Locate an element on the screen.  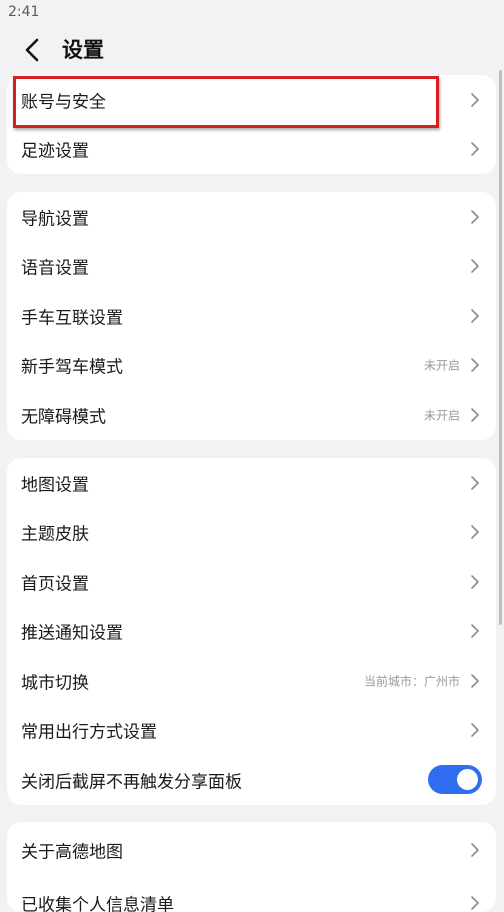
settings-row-personal-info-list: 已收集个人信息清单 is located at coordinates (251, 895).